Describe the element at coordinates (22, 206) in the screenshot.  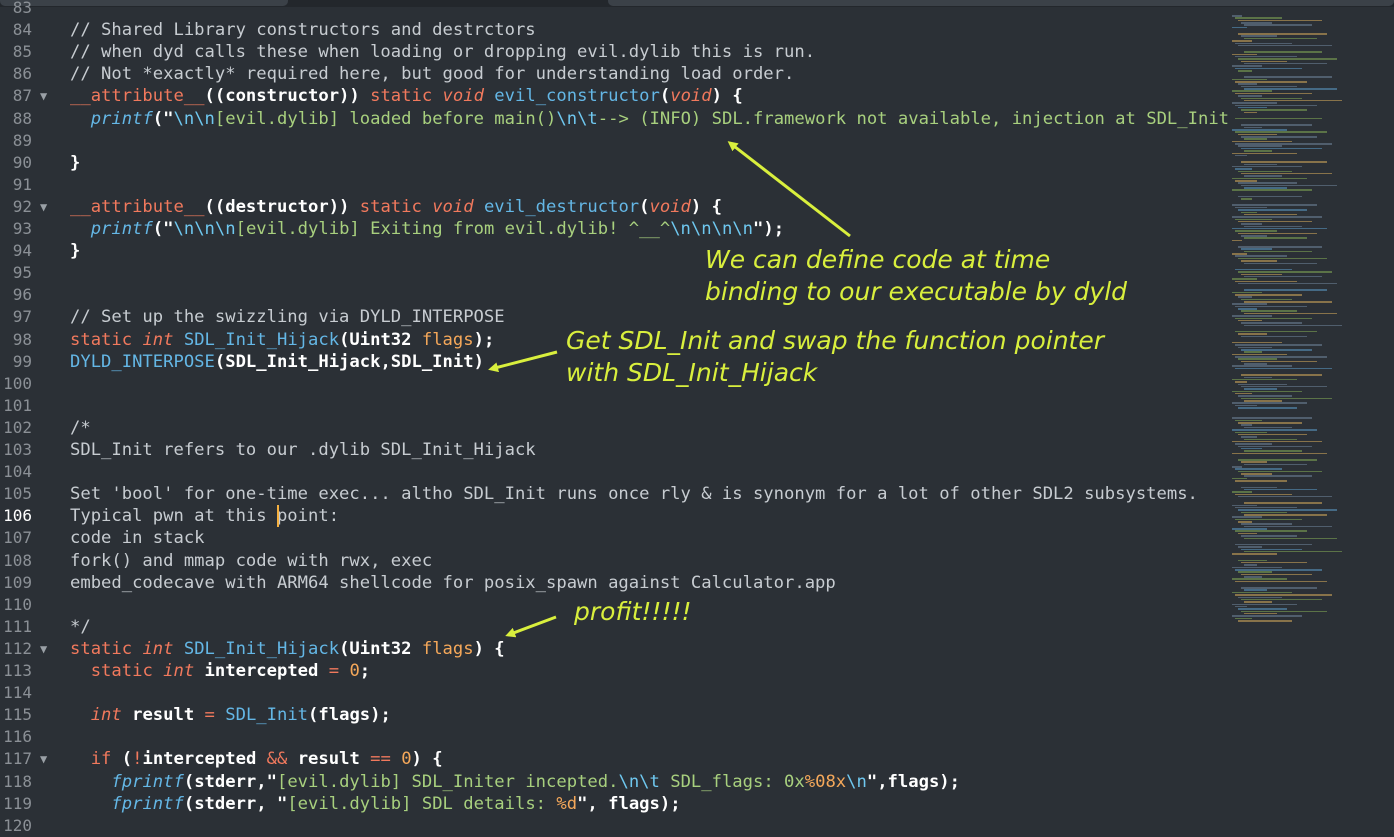
I see `line-number: 92` at that location.